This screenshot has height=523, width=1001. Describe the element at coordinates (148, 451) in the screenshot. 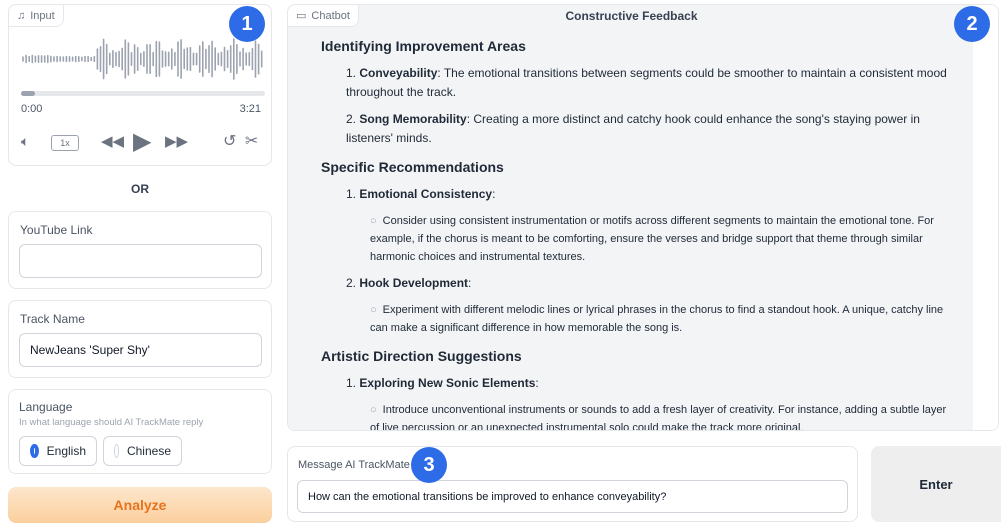

I see `radio-chinese-label: Chinese` at that location.